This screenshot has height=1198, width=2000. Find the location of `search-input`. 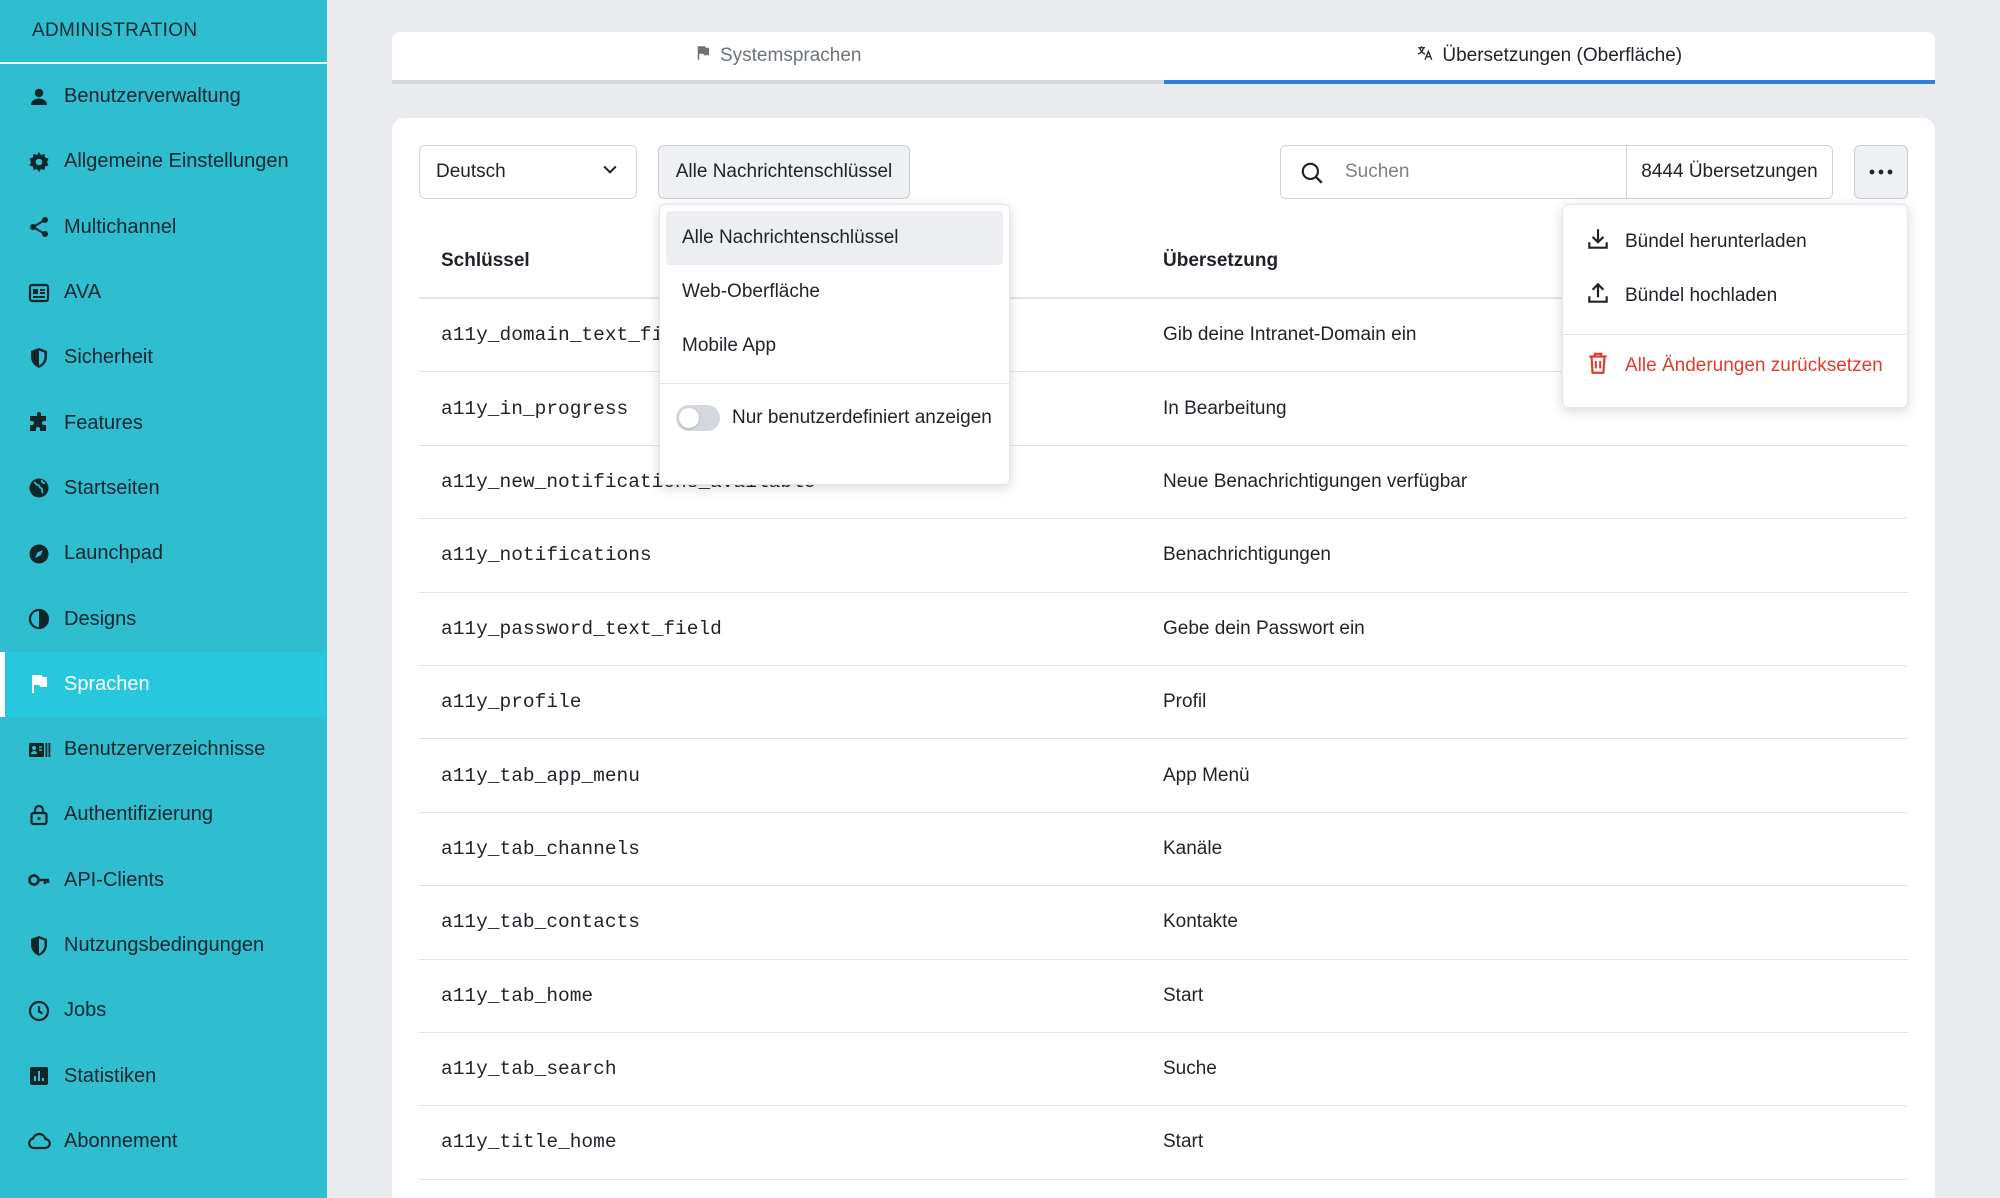

search-input is located at coordinates (1453, 172).